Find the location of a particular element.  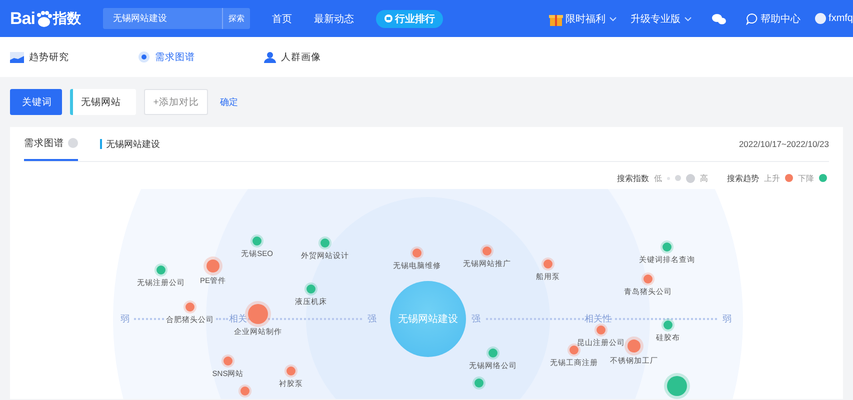

search-field: 无锡网站建设 is located at coordinates (162, 18).